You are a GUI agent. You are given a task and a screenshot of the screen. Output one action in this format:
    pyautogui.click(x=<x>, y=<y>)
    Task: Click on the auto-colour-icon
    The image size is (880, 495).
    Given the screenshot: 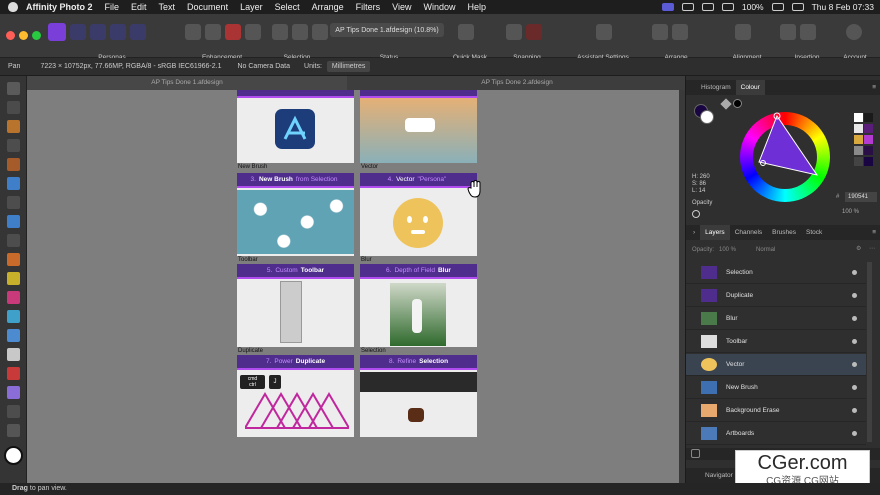 What is the action you would take?
    pyautogui.click(x=233, y=32)
    